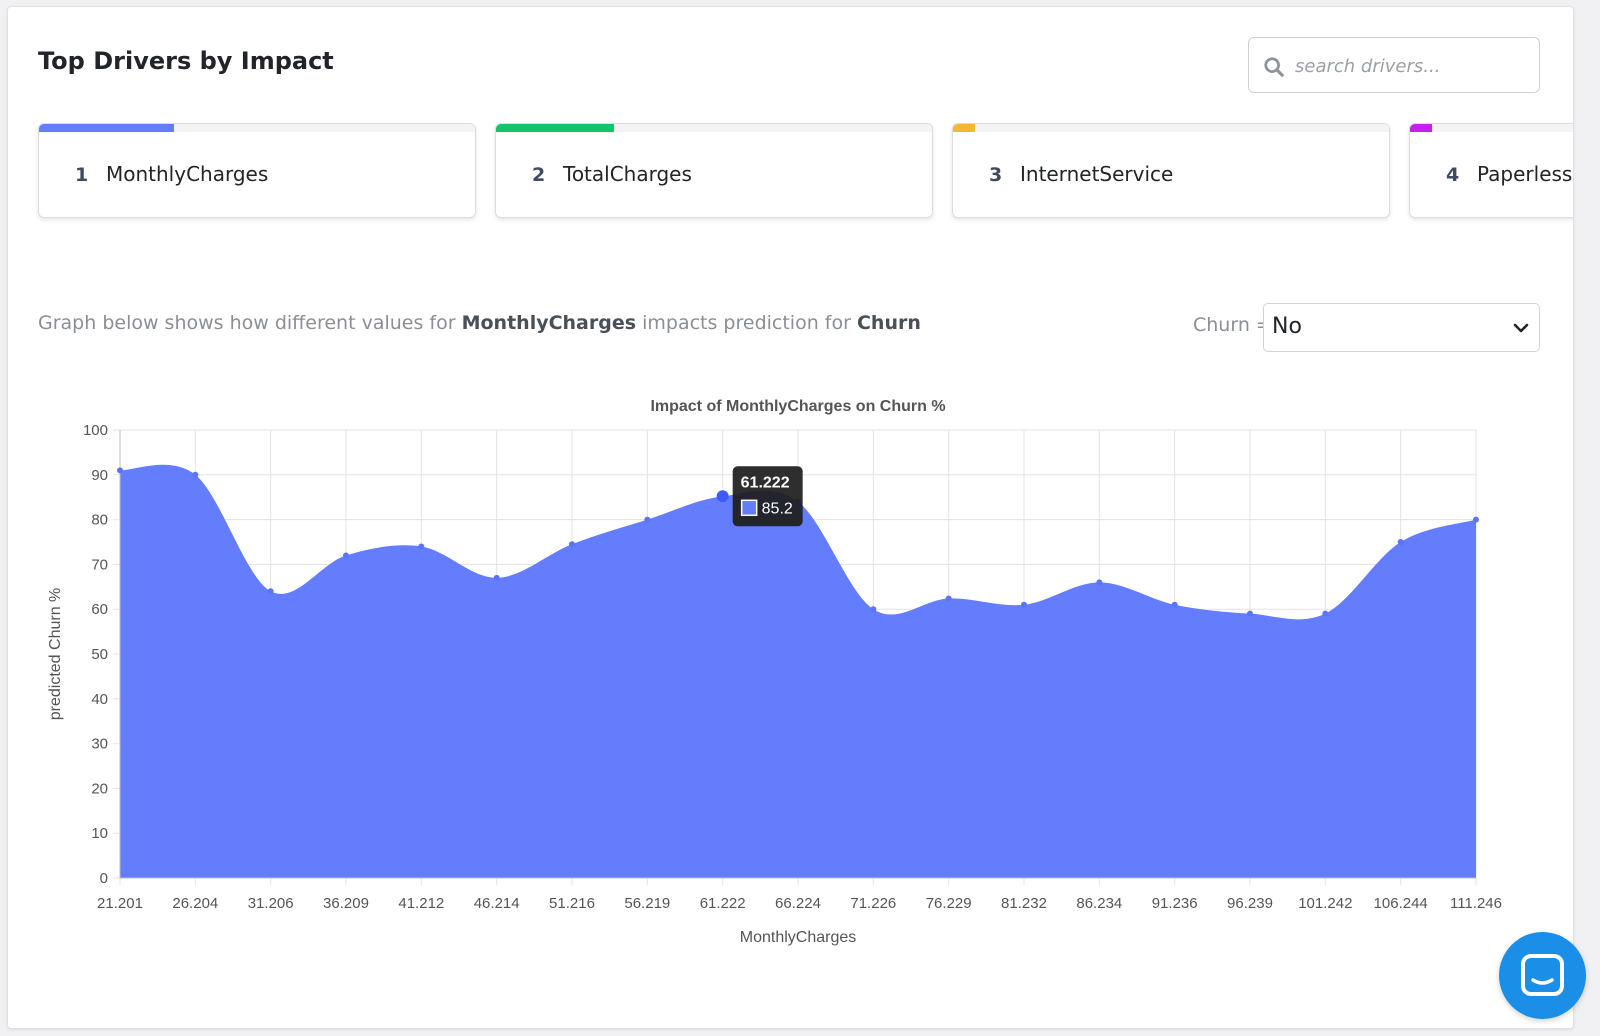 The width and height of the screenshot is (1600, 1036). What do you see at coordinates (187, 174) in the screenshot?
I see `driver-name: MonthlyCharges` at bounding box center [187, 174].